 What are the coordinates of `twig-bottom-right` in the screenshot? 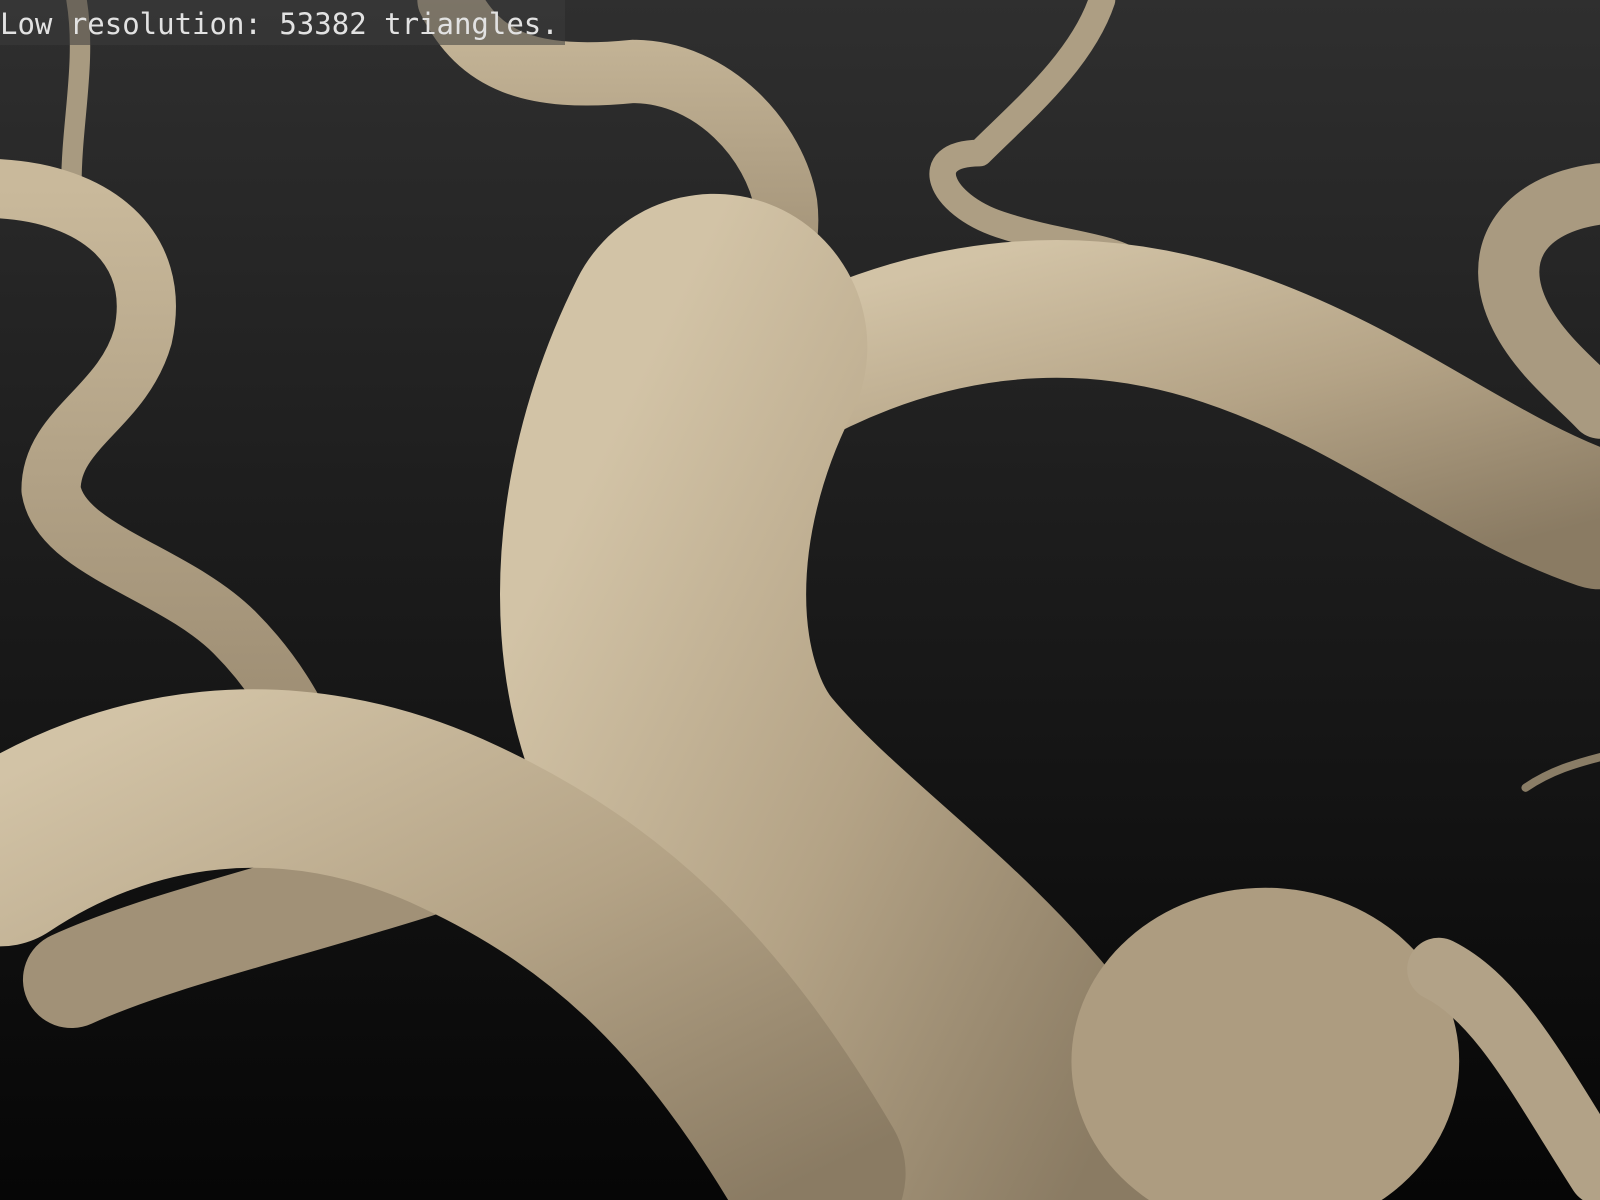 It's located at (1503, 1068).